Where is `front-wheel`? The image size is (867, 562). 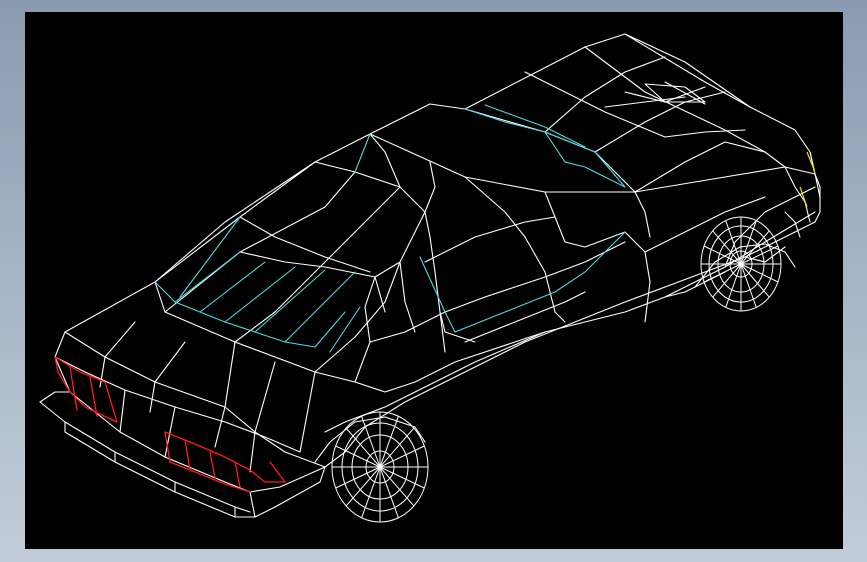
front-wheel is located at coordinates (741, 264).